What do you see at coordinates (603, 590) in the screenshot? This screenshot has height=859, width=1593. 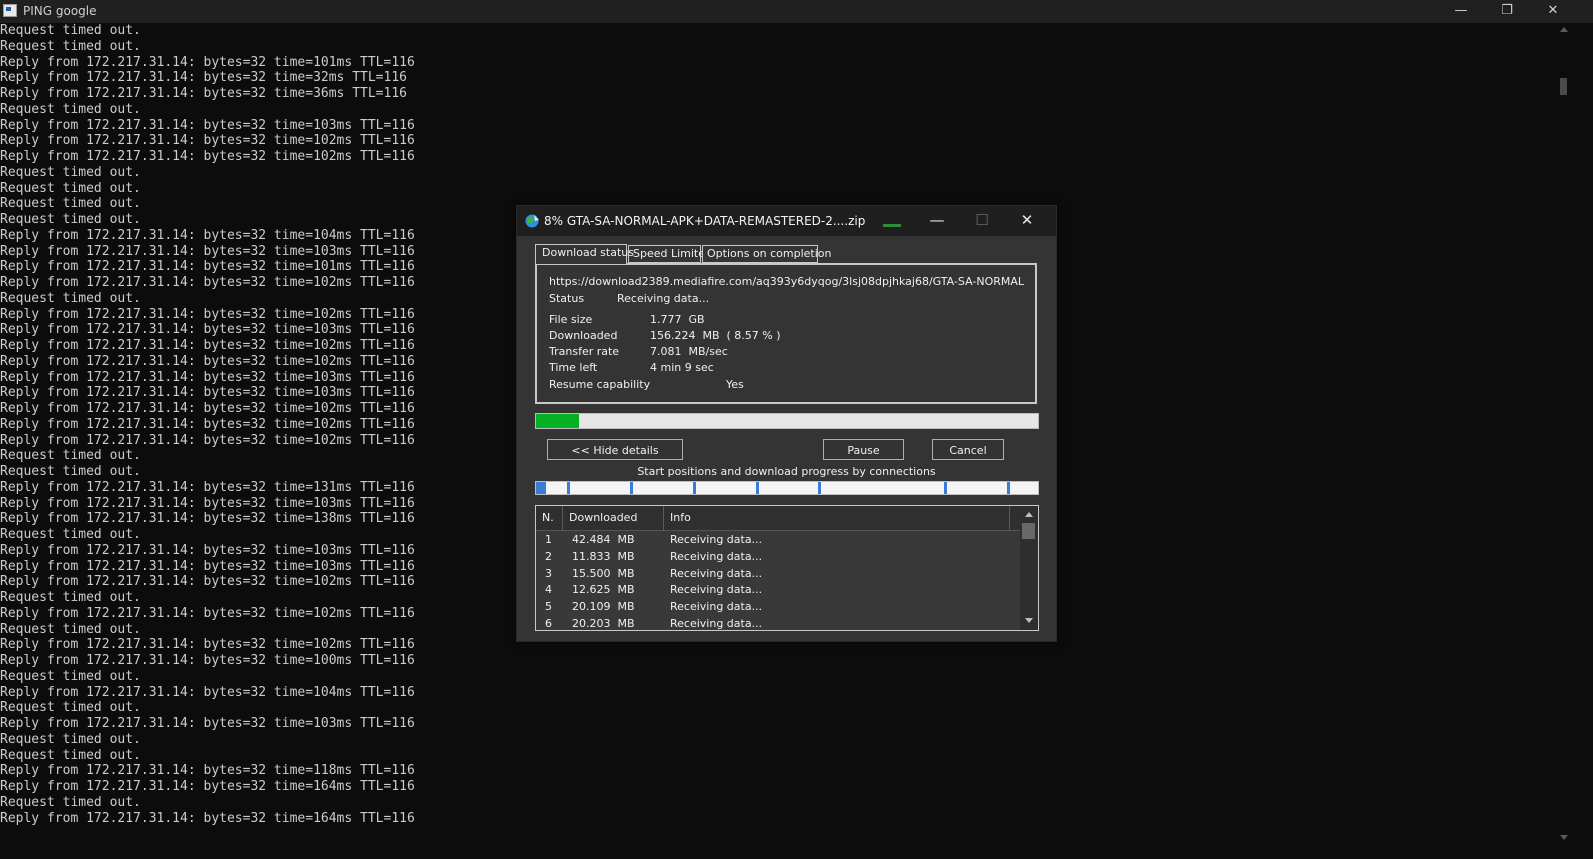 I see `connection-downloaded: 12.625 MB` at bounding box center [603, 590].